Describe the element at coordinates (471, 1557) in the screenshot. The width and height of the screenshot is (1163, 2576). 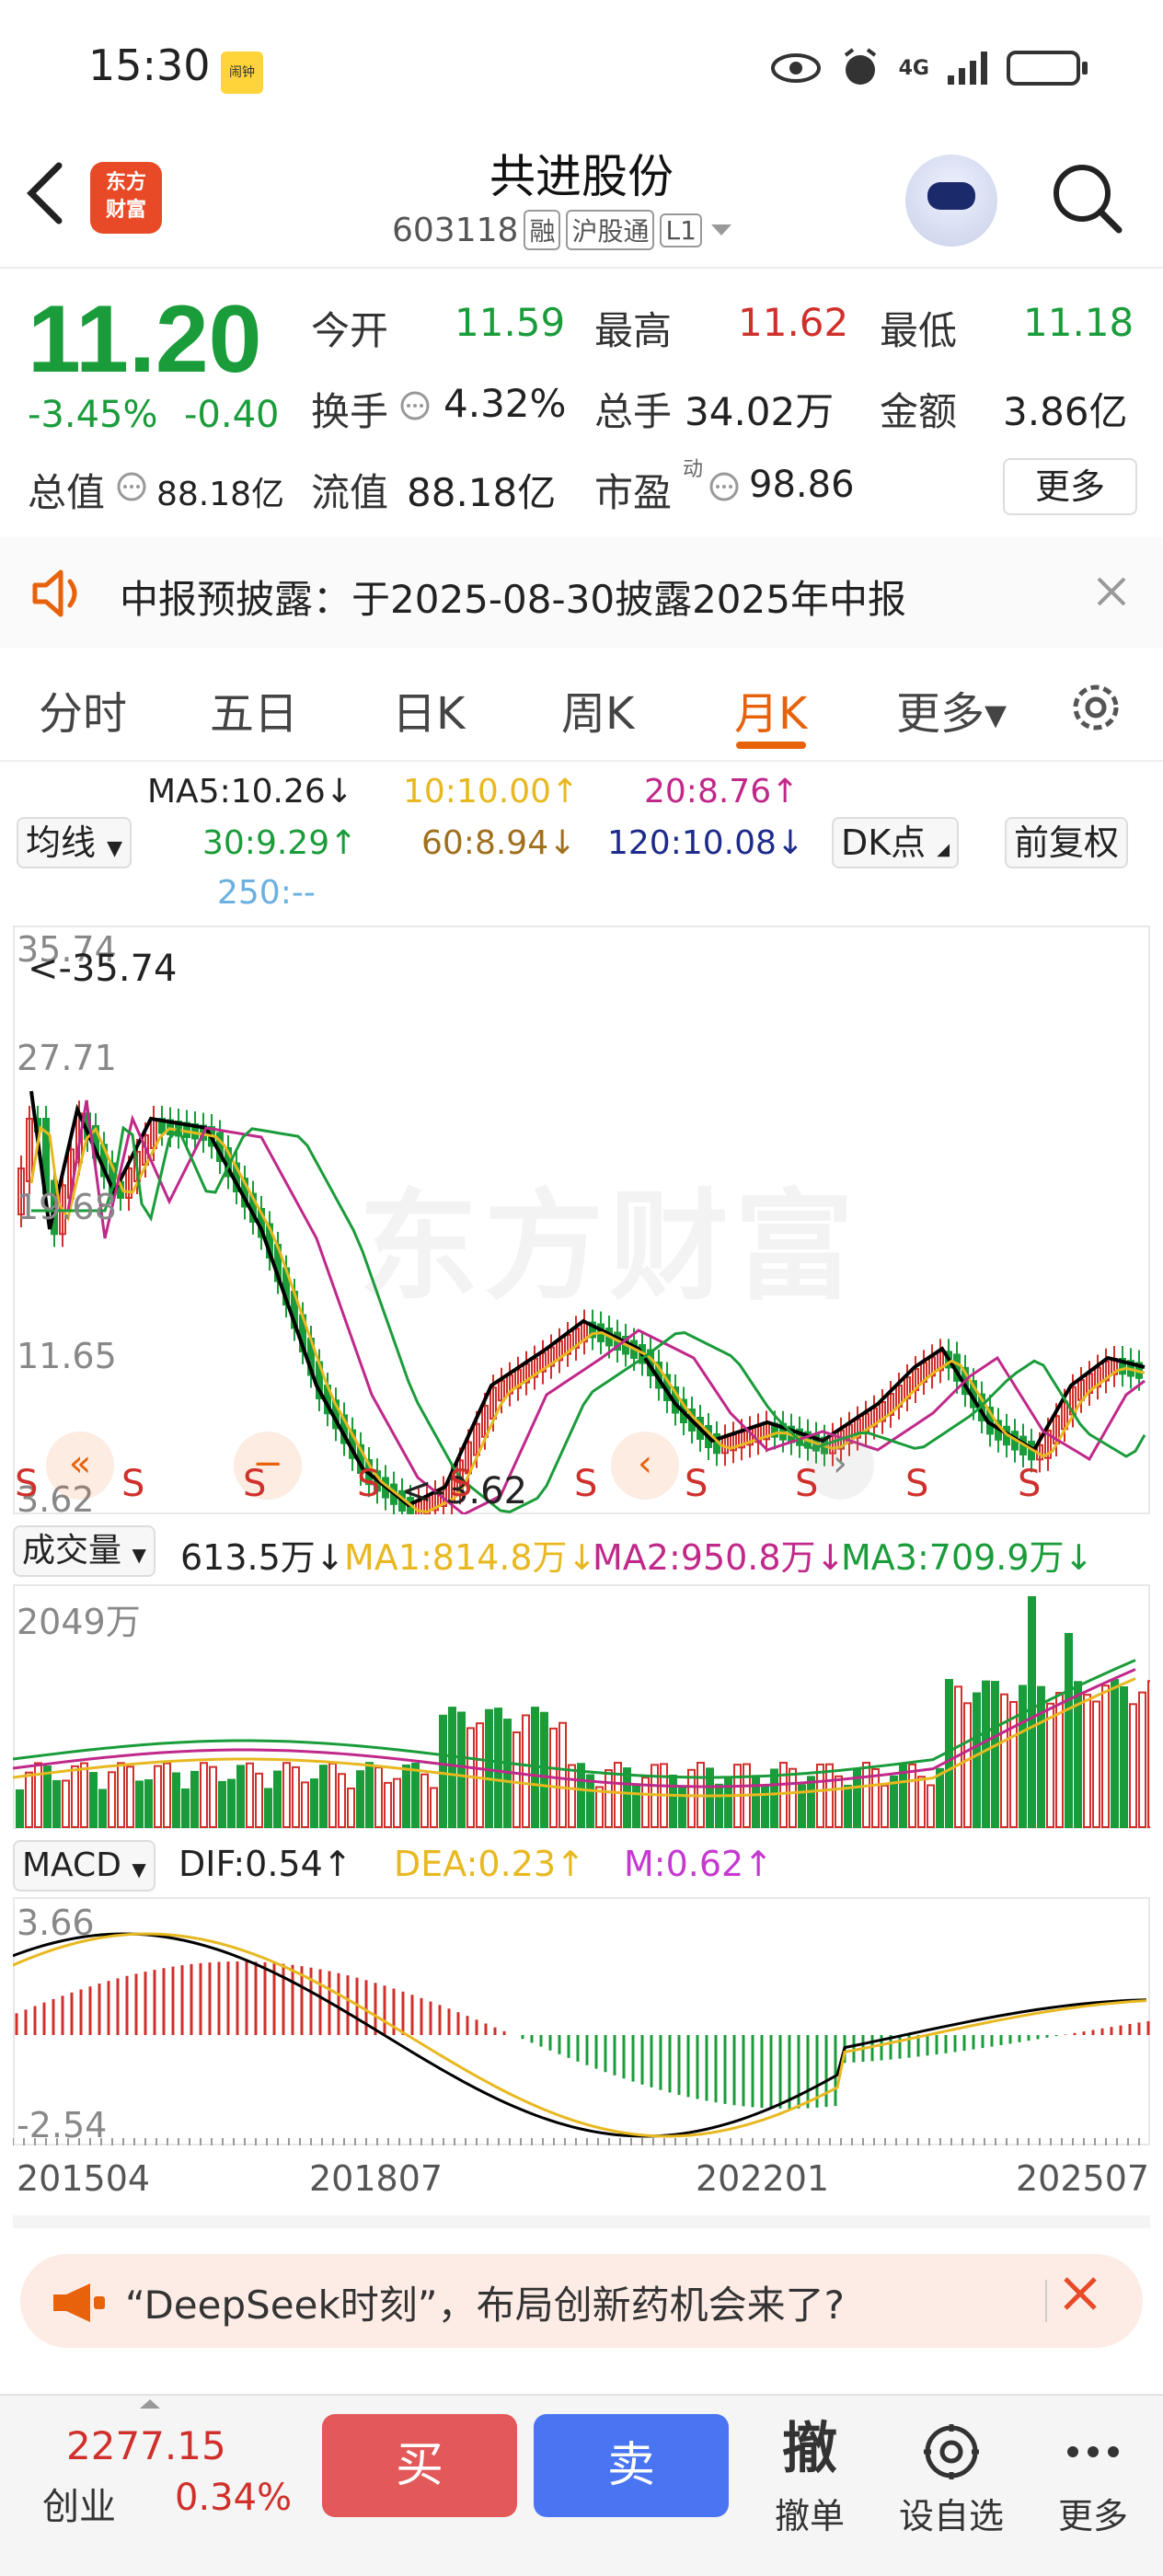
I see `volume-ma1: MA1:814.8万↓` at that location.